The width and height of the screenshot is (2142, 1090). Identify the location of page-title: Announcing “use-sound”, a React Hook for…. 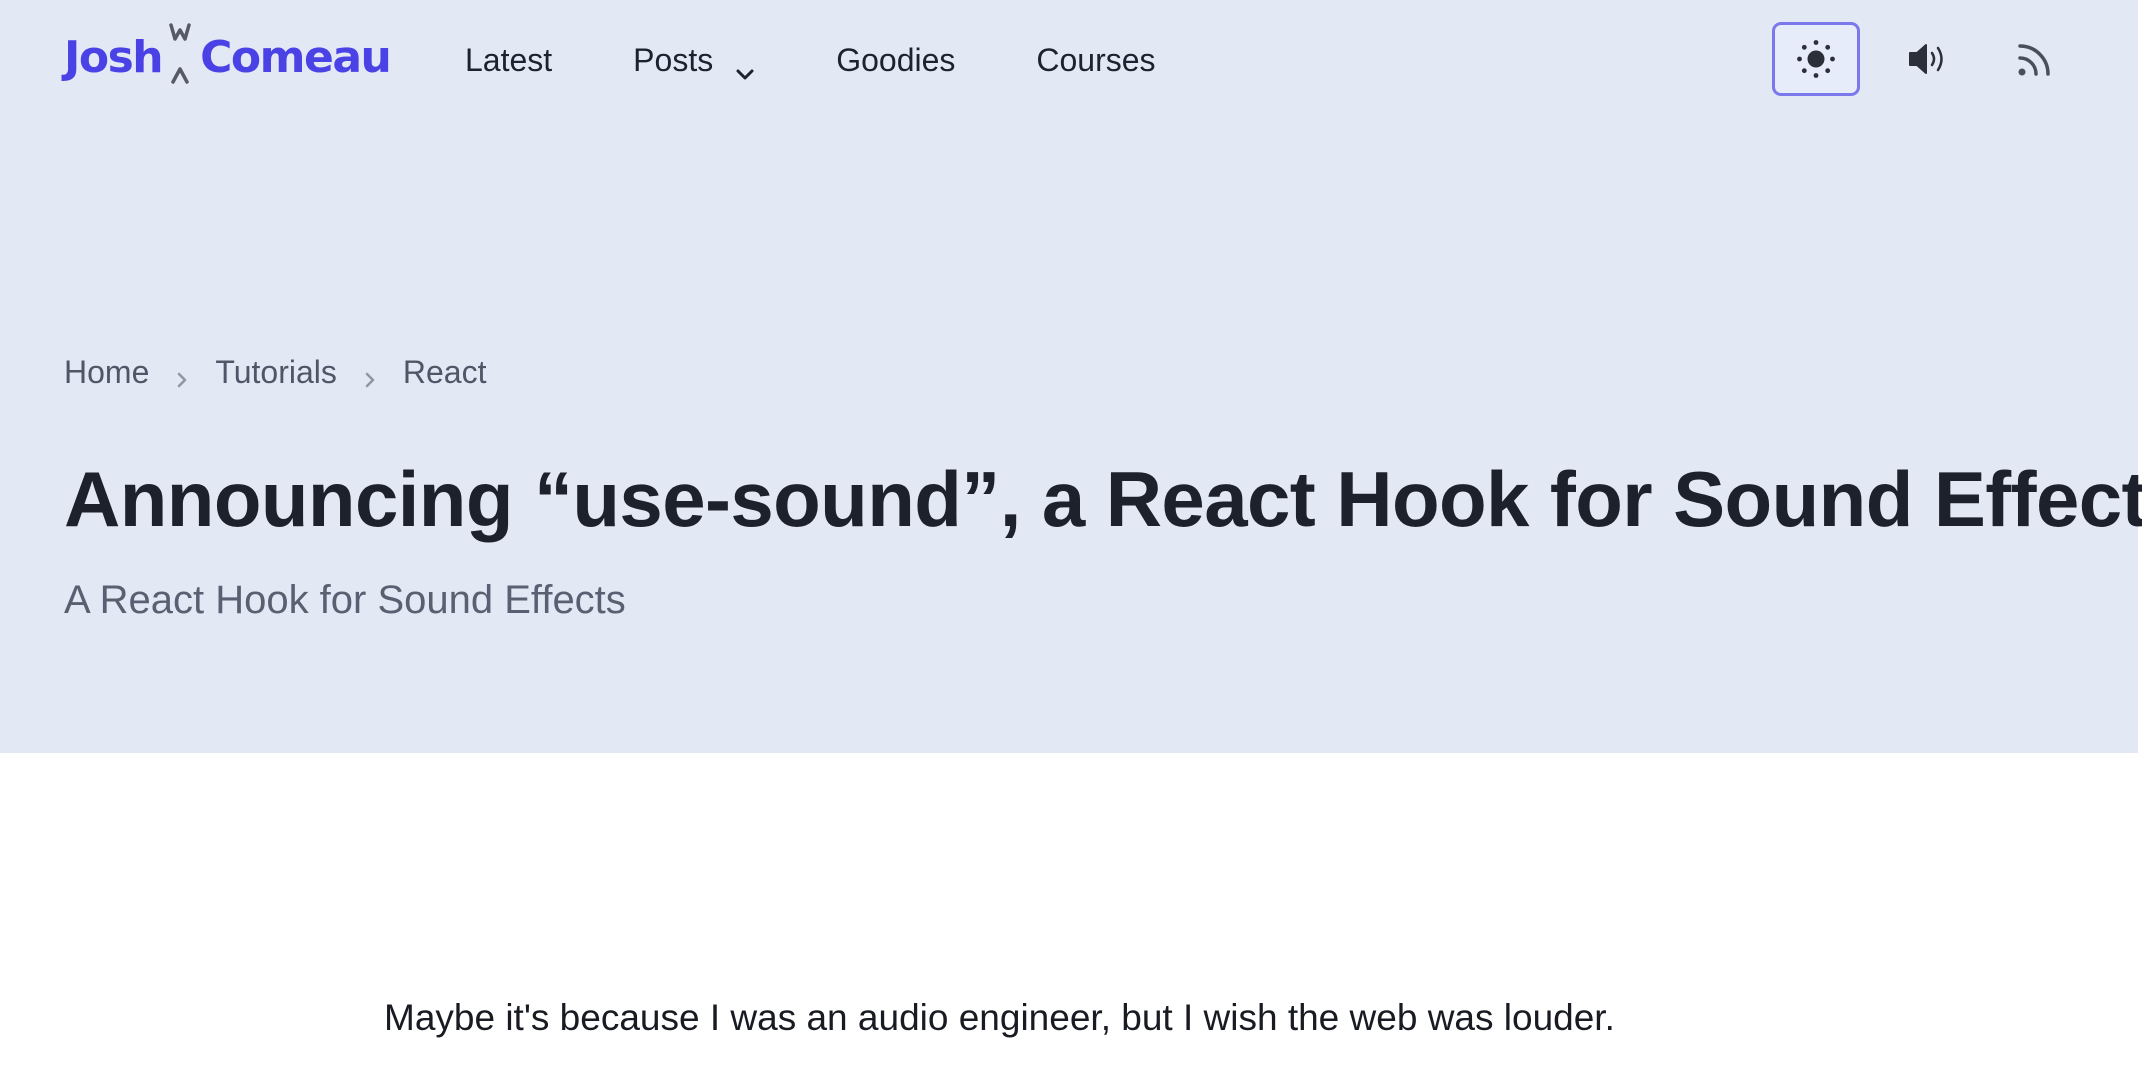
(1103, 499).